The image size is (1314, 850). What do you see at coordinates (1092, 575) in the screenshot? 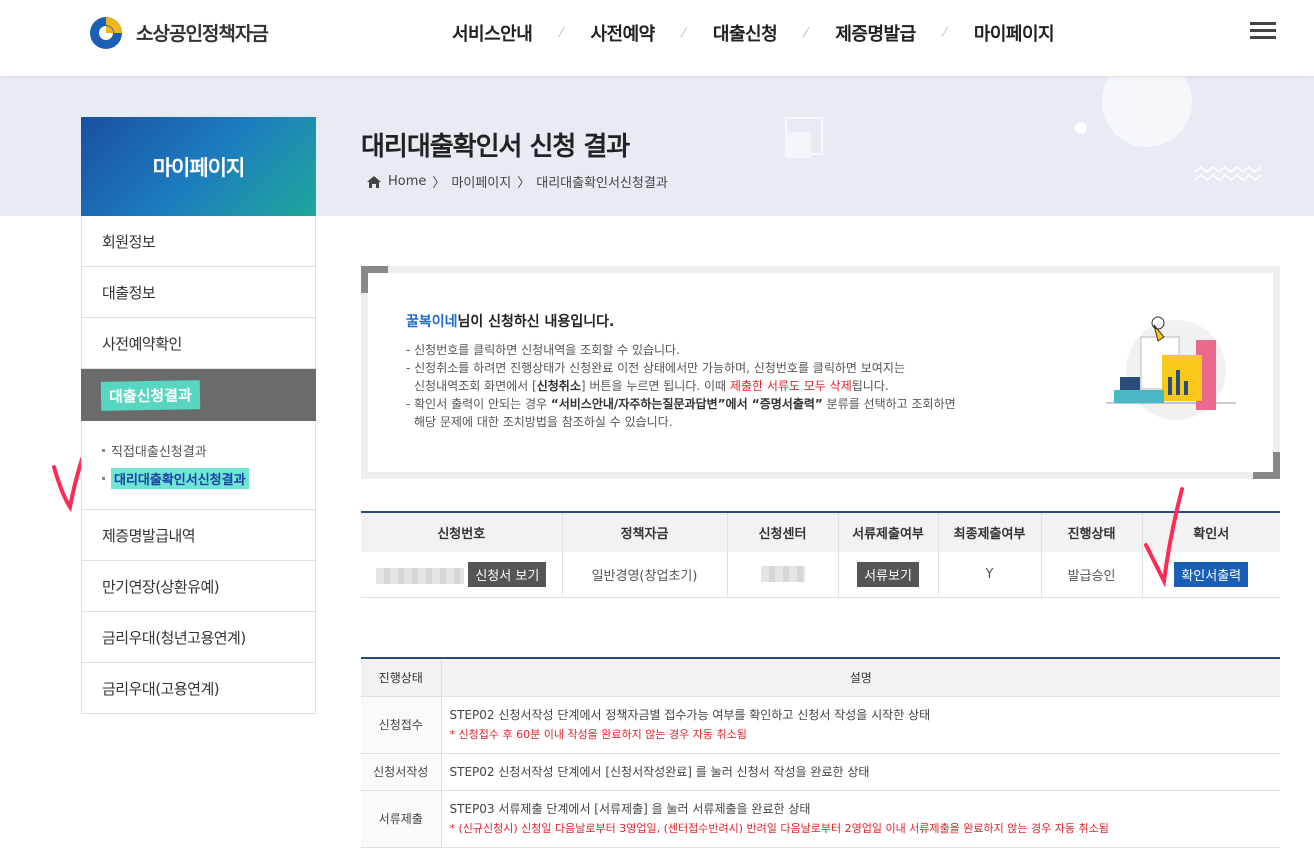
I see `cell-status: 발급승인` at bounding box center [1092, 575].